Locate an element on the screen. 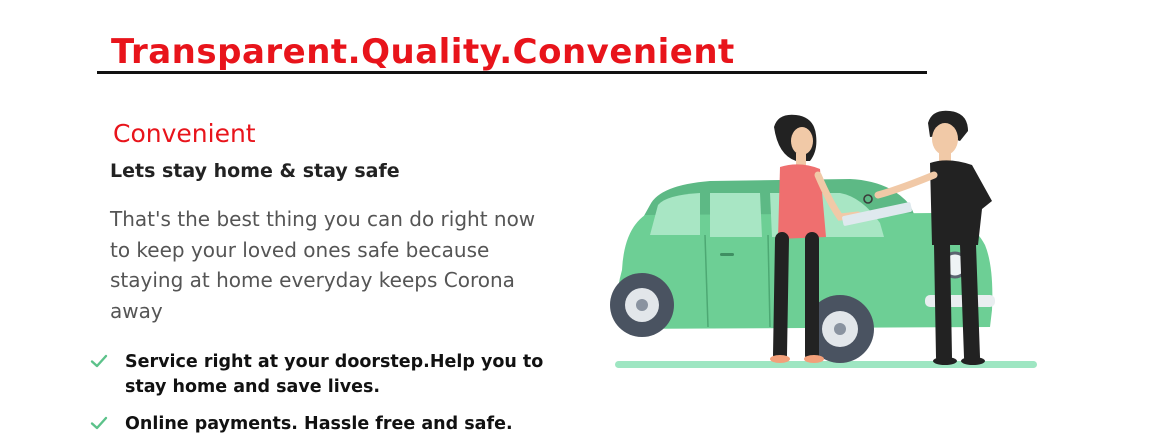  section-subheading: Lets stay home & stay safe is located at coordinates (255, 171).